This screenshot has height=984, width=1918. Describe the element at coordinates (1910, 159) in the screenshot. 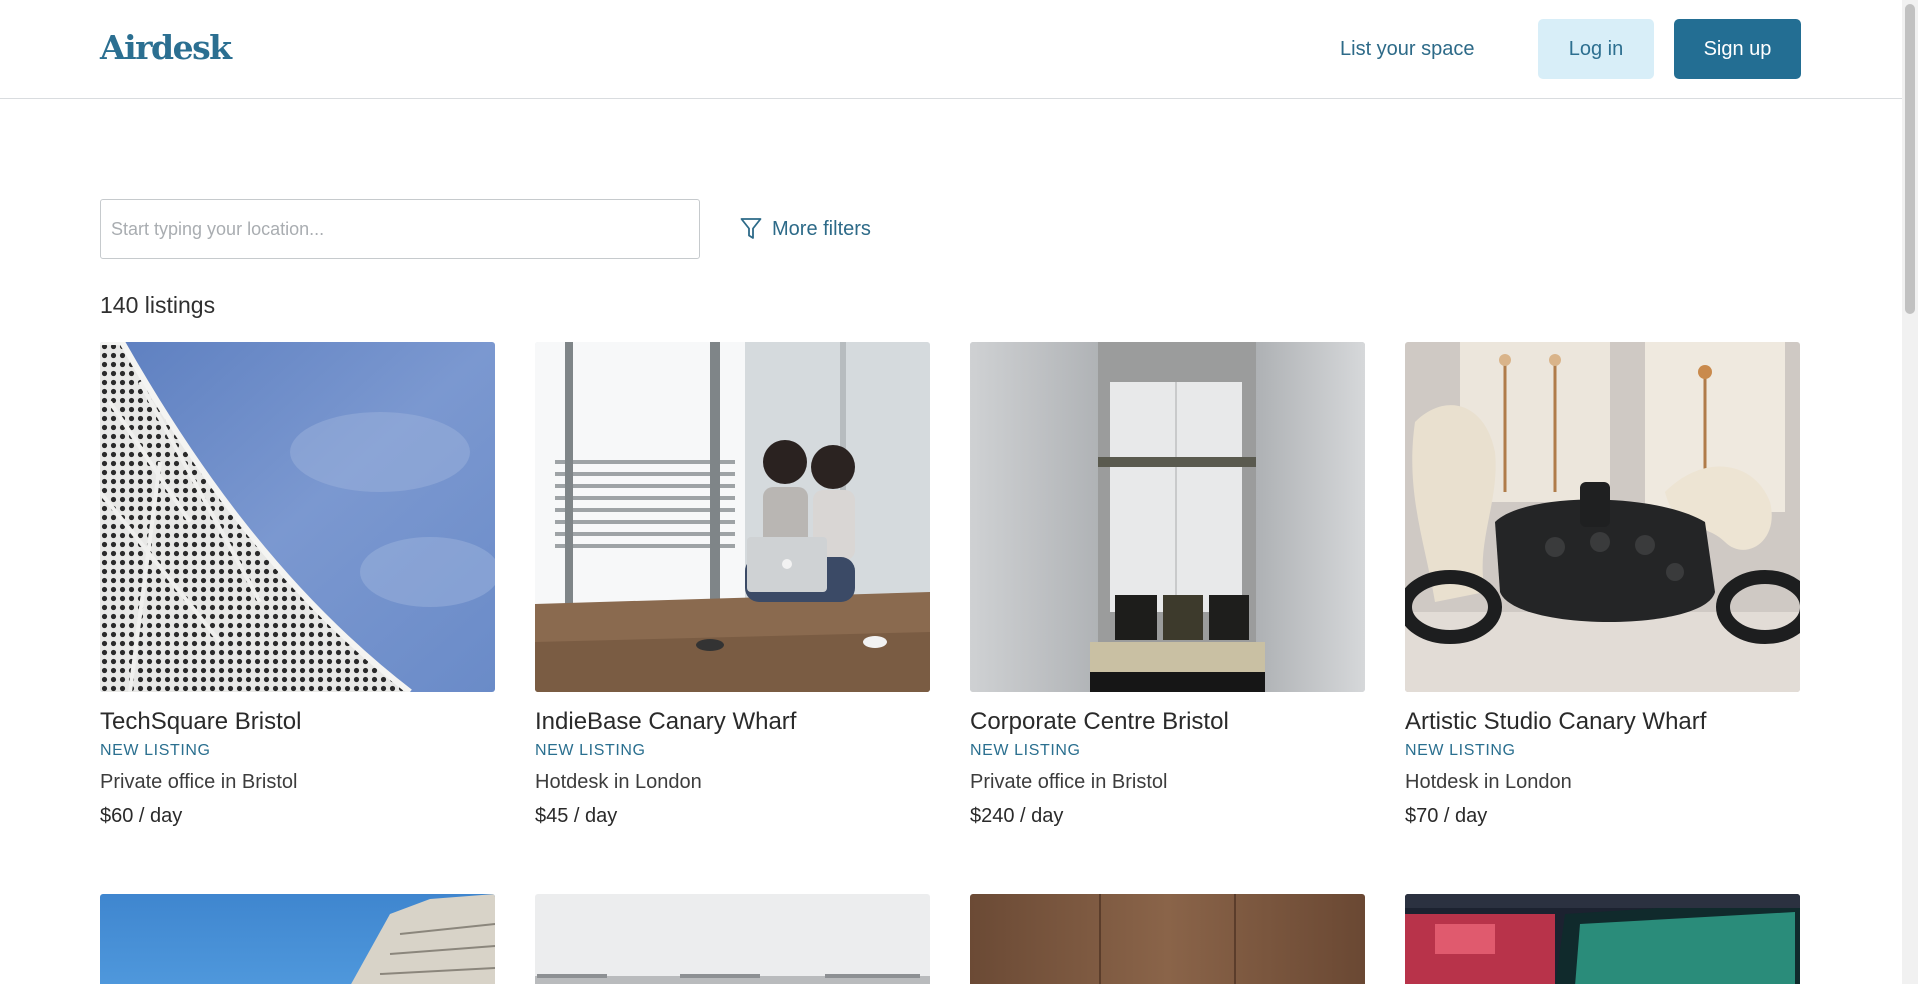

I see `scrollbar-thumb` at that location.